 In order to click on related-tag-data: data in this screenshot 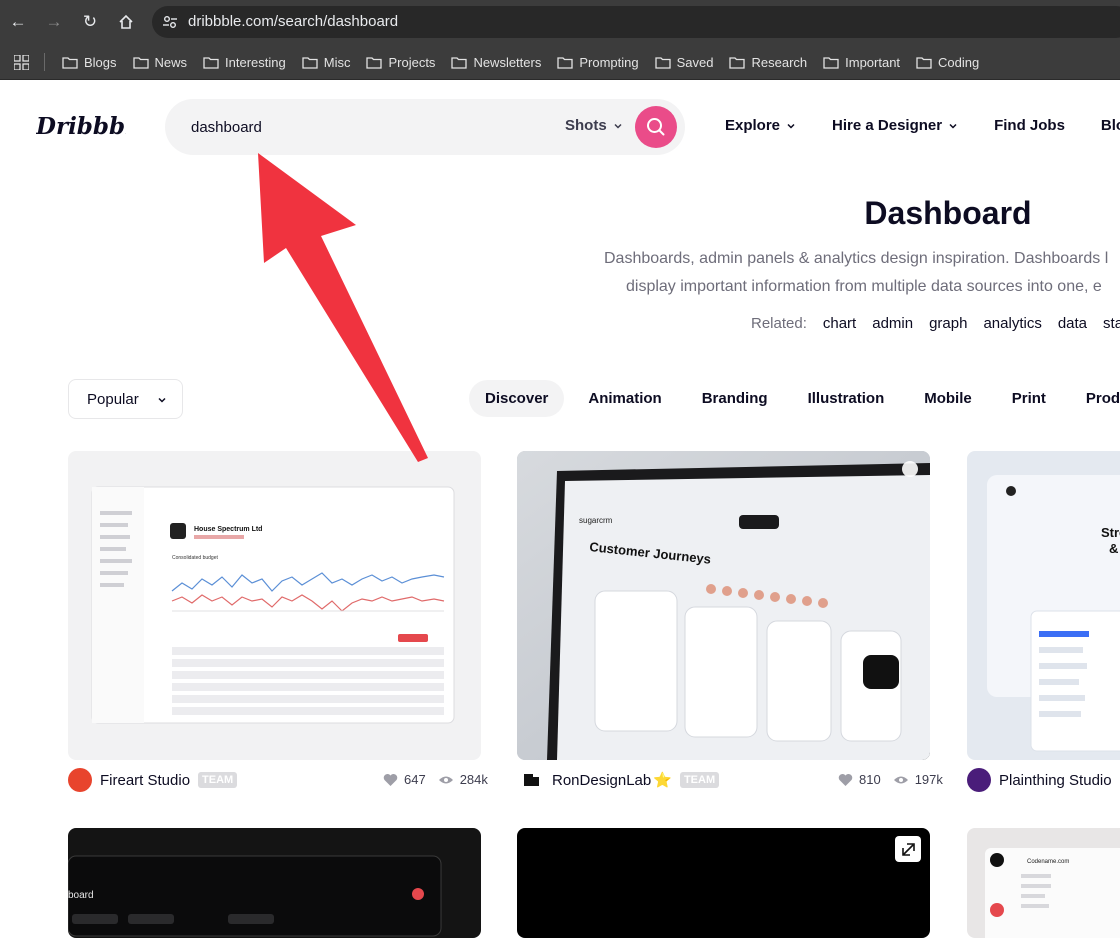, I will do `click(1072, 323)`.